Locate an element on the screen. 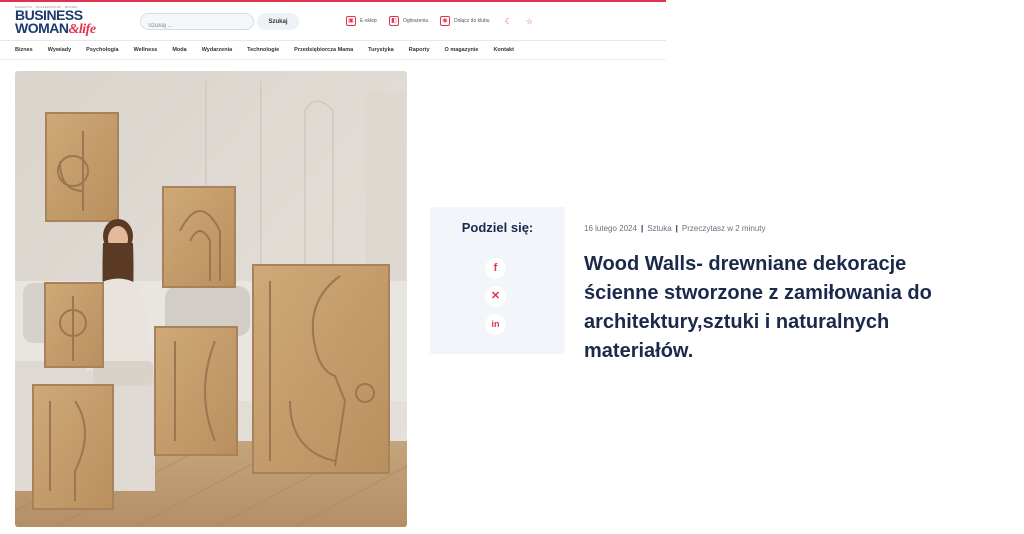  nav-item-wywiady: Wywiady is located at coordinates (59, 50).